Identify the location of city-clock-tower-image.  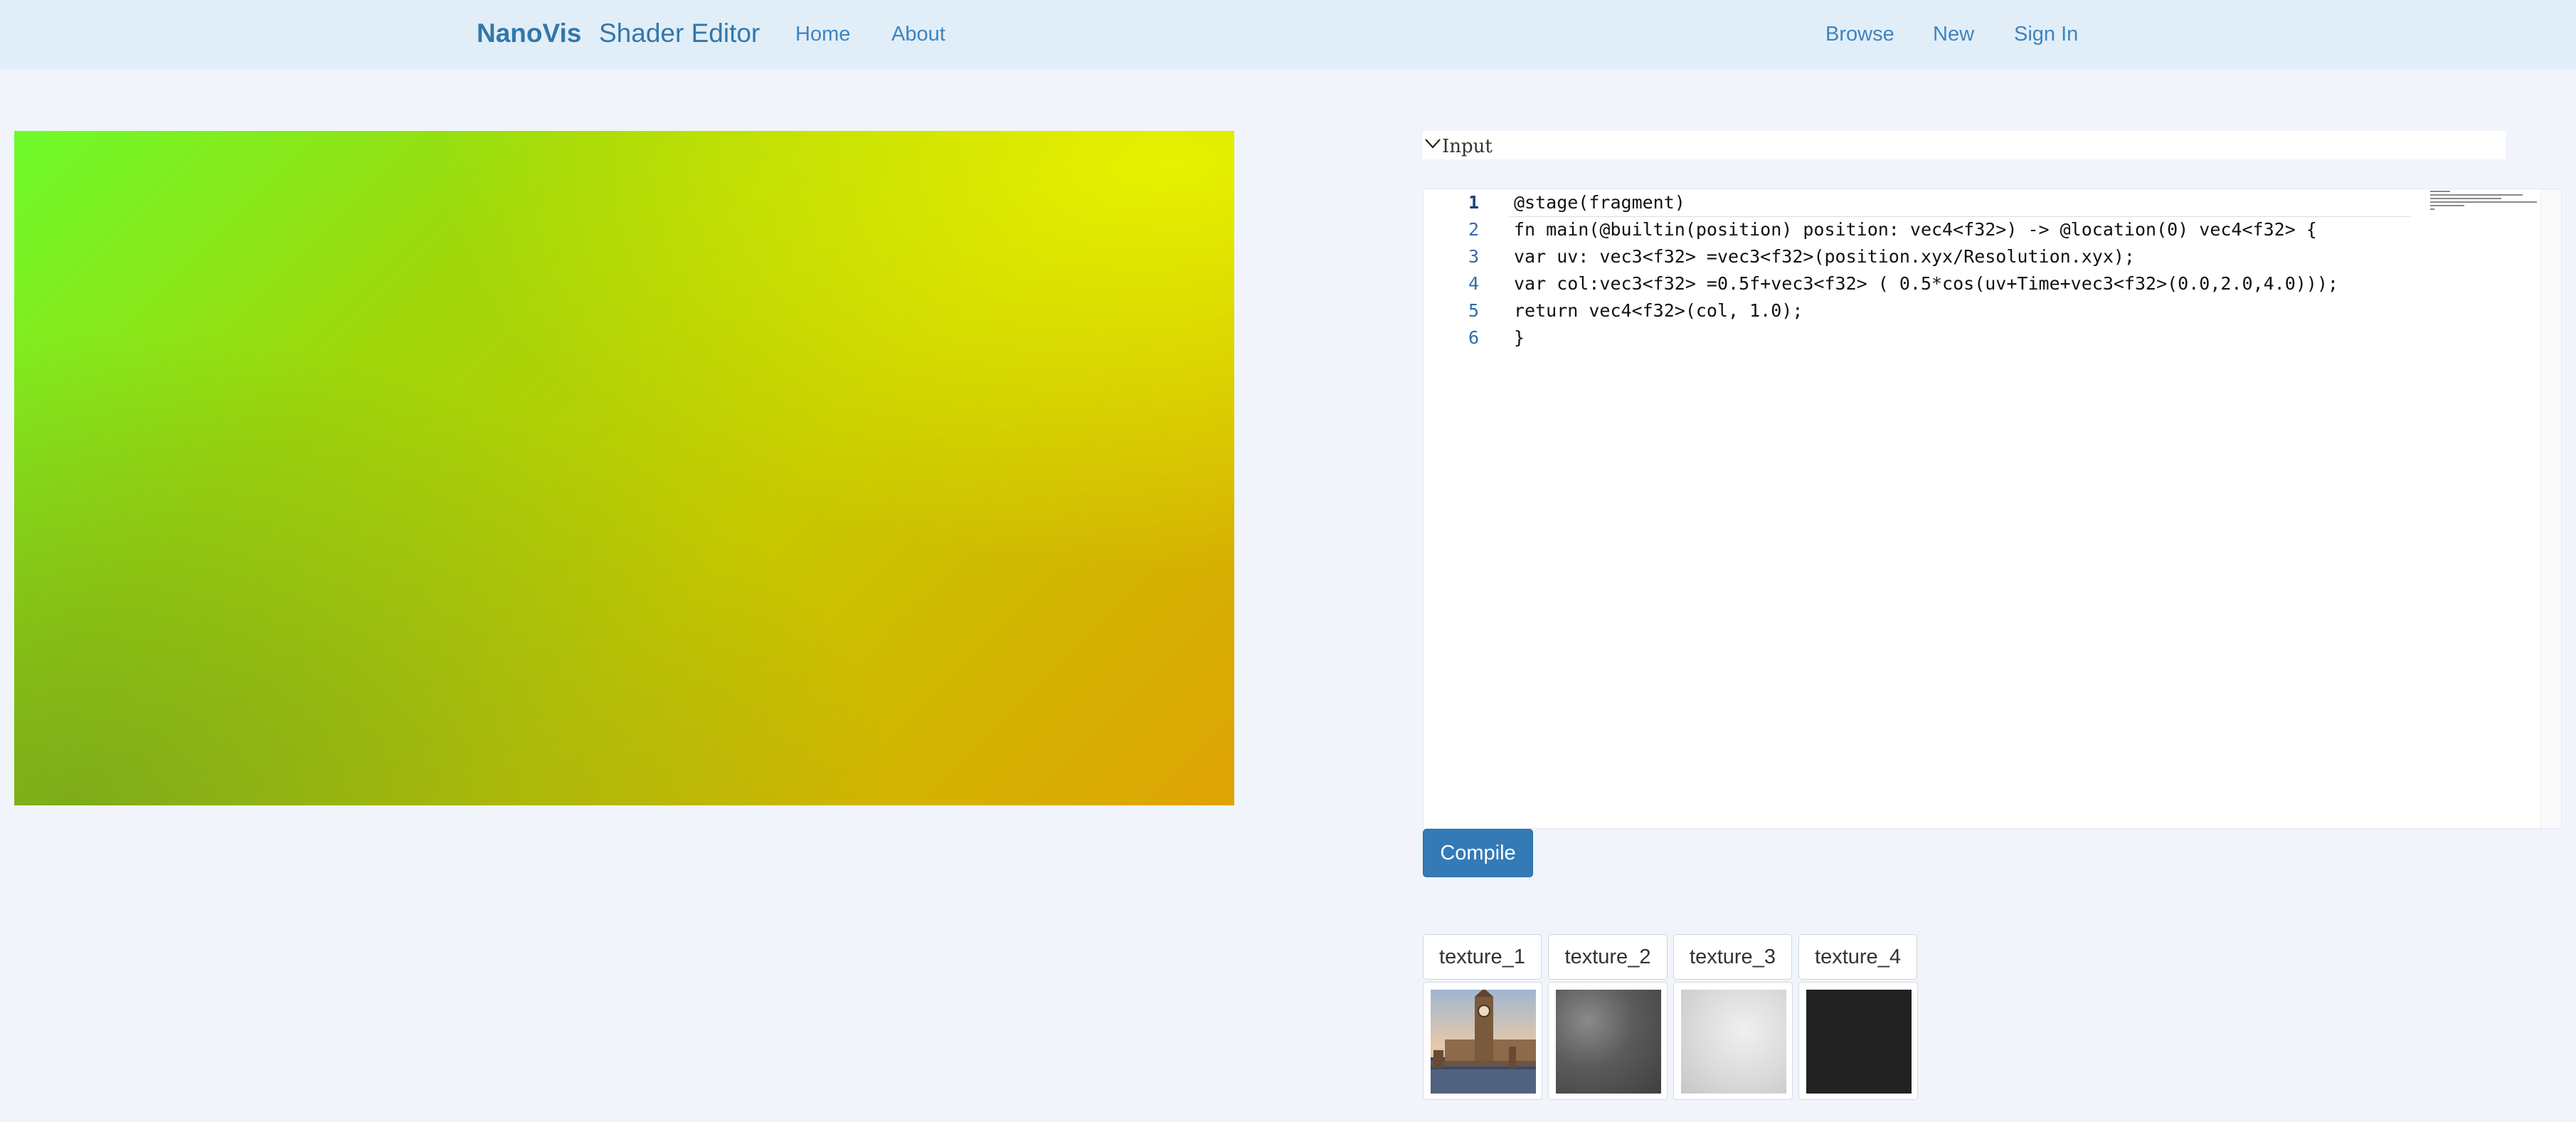
(1483, 1042).